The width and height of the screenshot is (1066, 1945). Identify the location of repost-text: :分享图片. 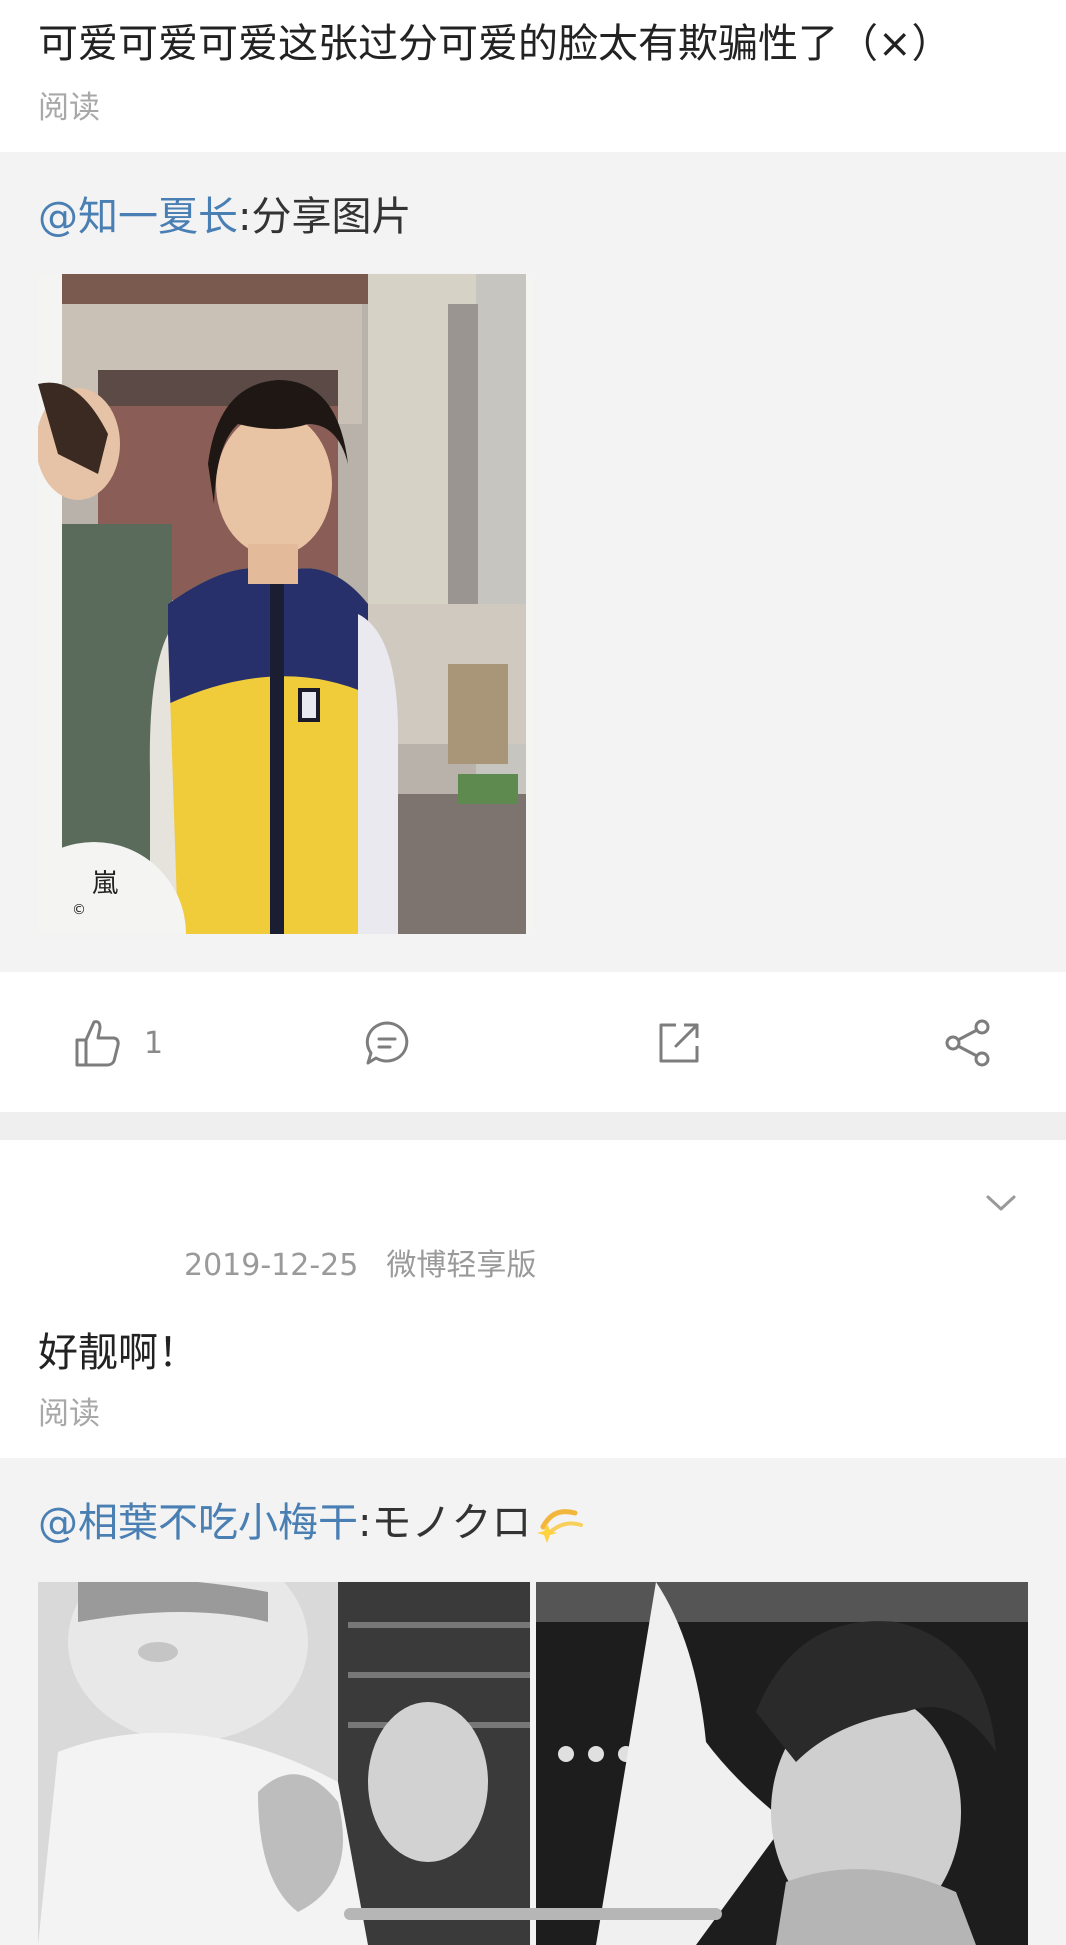
(325, 217).